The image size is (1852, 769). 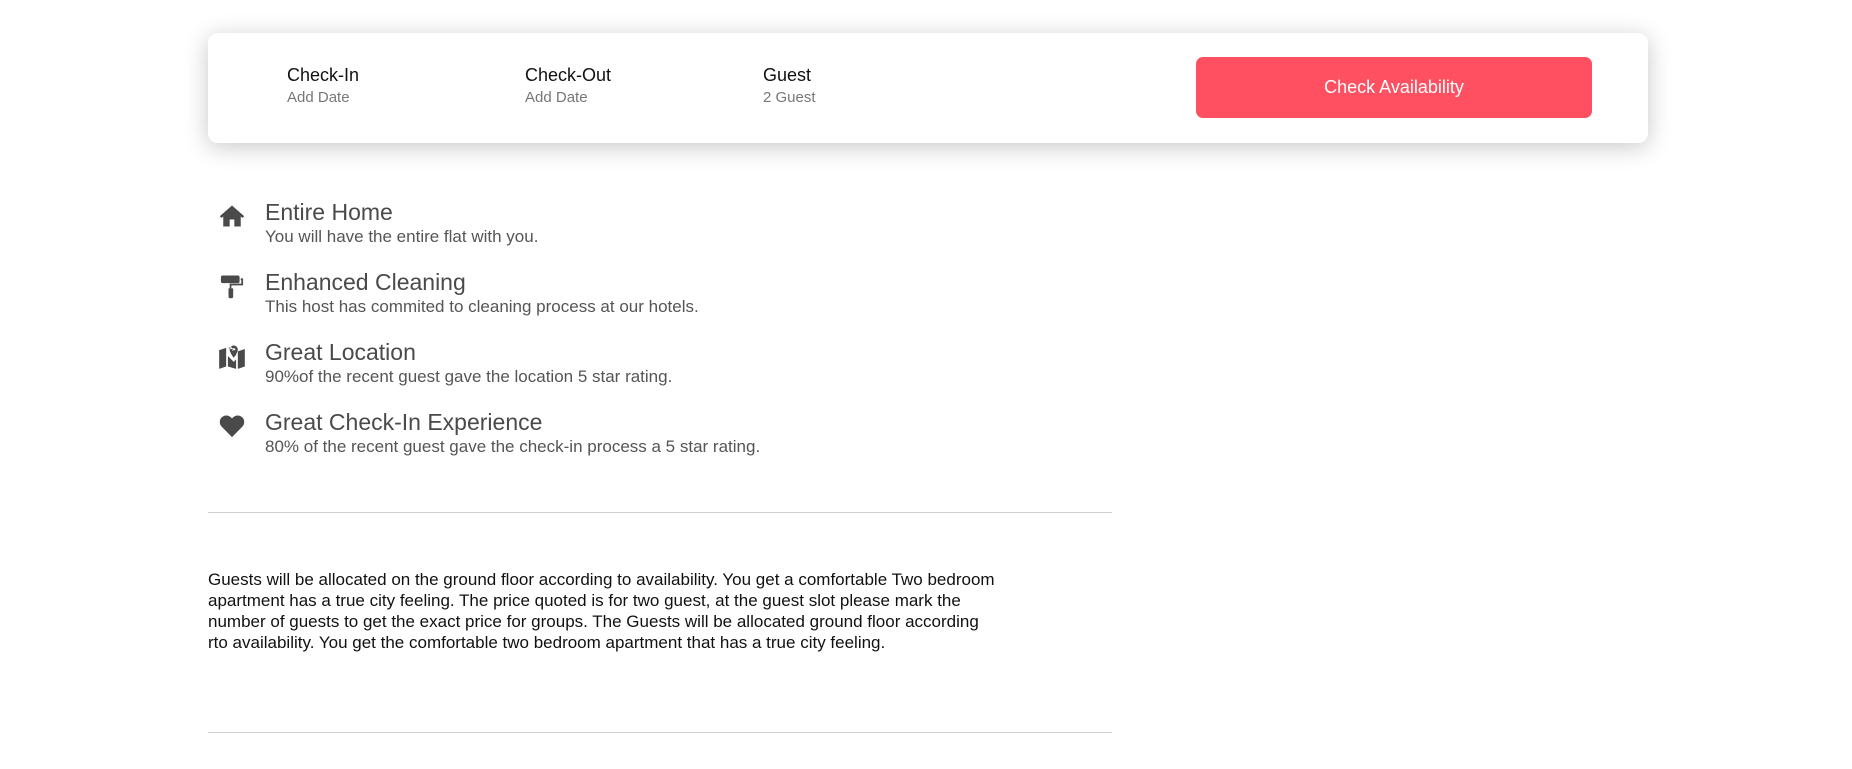 What do you see at coordinates (340, 352) in the screenshot?
I see `feature-title: Great Location` at bounding box center [340, 352].